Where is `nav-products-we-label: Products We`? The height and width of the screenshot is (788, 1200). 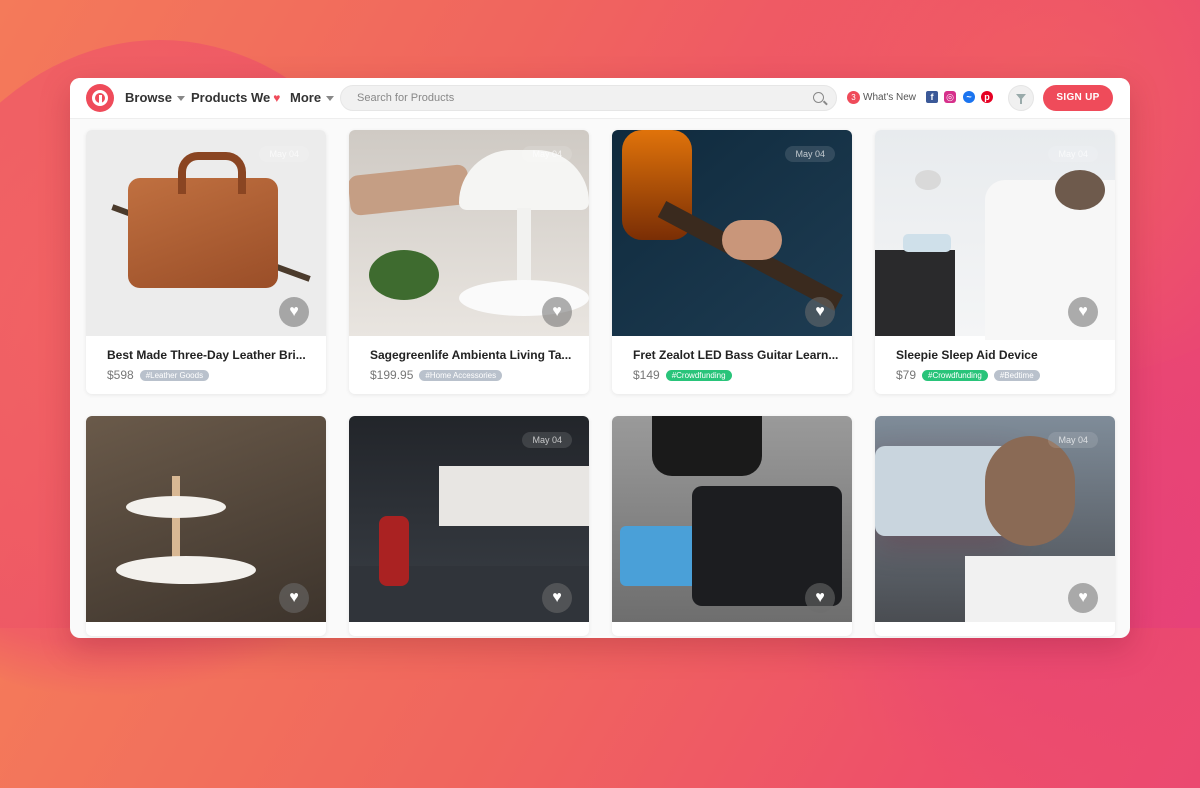
nav-products-we-label: Products We is located at coordinates (231, 97).